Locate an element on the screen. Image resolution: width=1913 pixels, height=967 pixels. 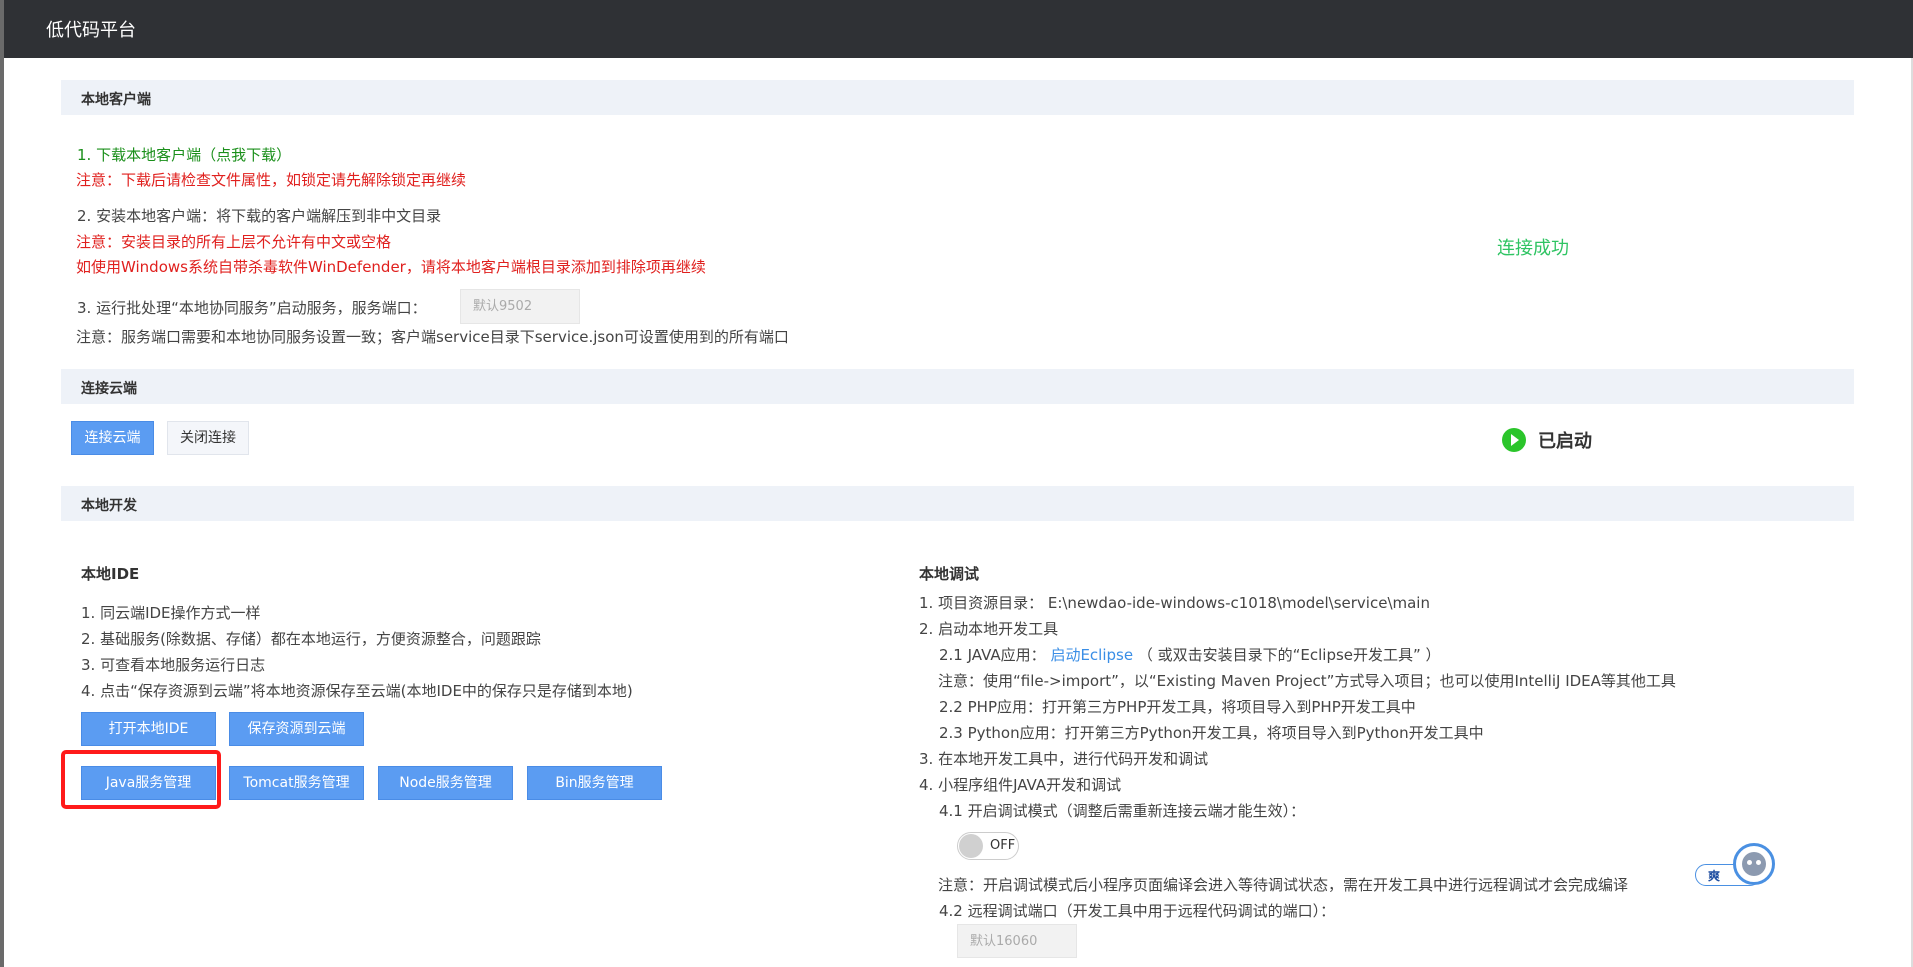
debug-mode-toggle: OFF is located at coordinates (988, 846).